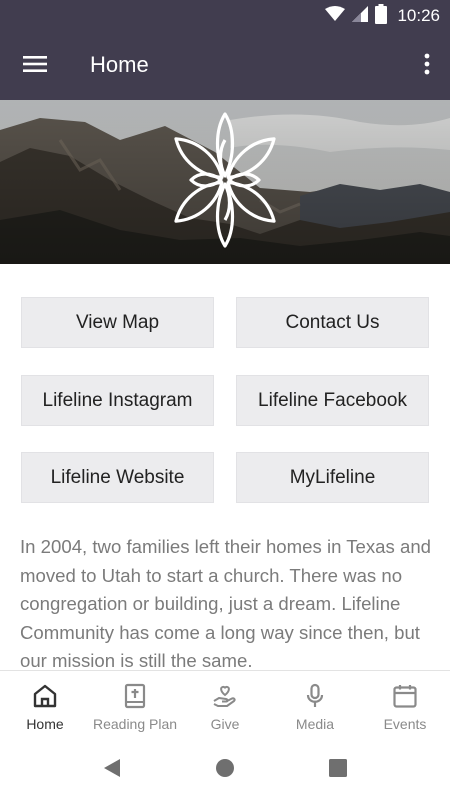  What do you see at coordinates (418, 15) in the screenshot?
I see `status-time: 10:26` at bounding box center [418, 15].